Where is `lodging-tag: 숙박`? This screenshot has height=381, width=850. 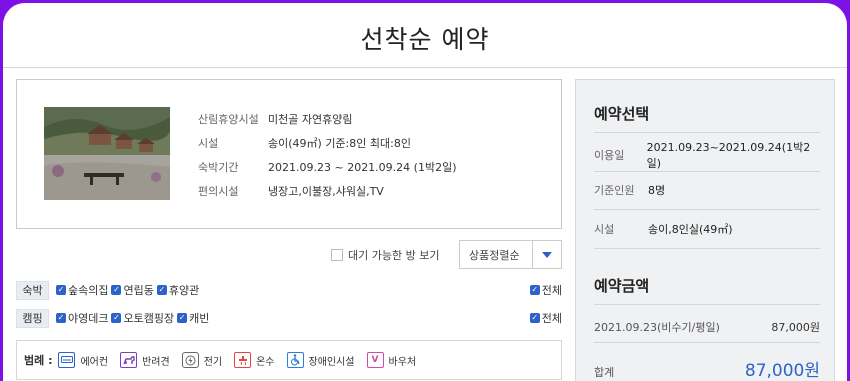 lodging-tag: 숙박 is located at coordinates (32, 290).